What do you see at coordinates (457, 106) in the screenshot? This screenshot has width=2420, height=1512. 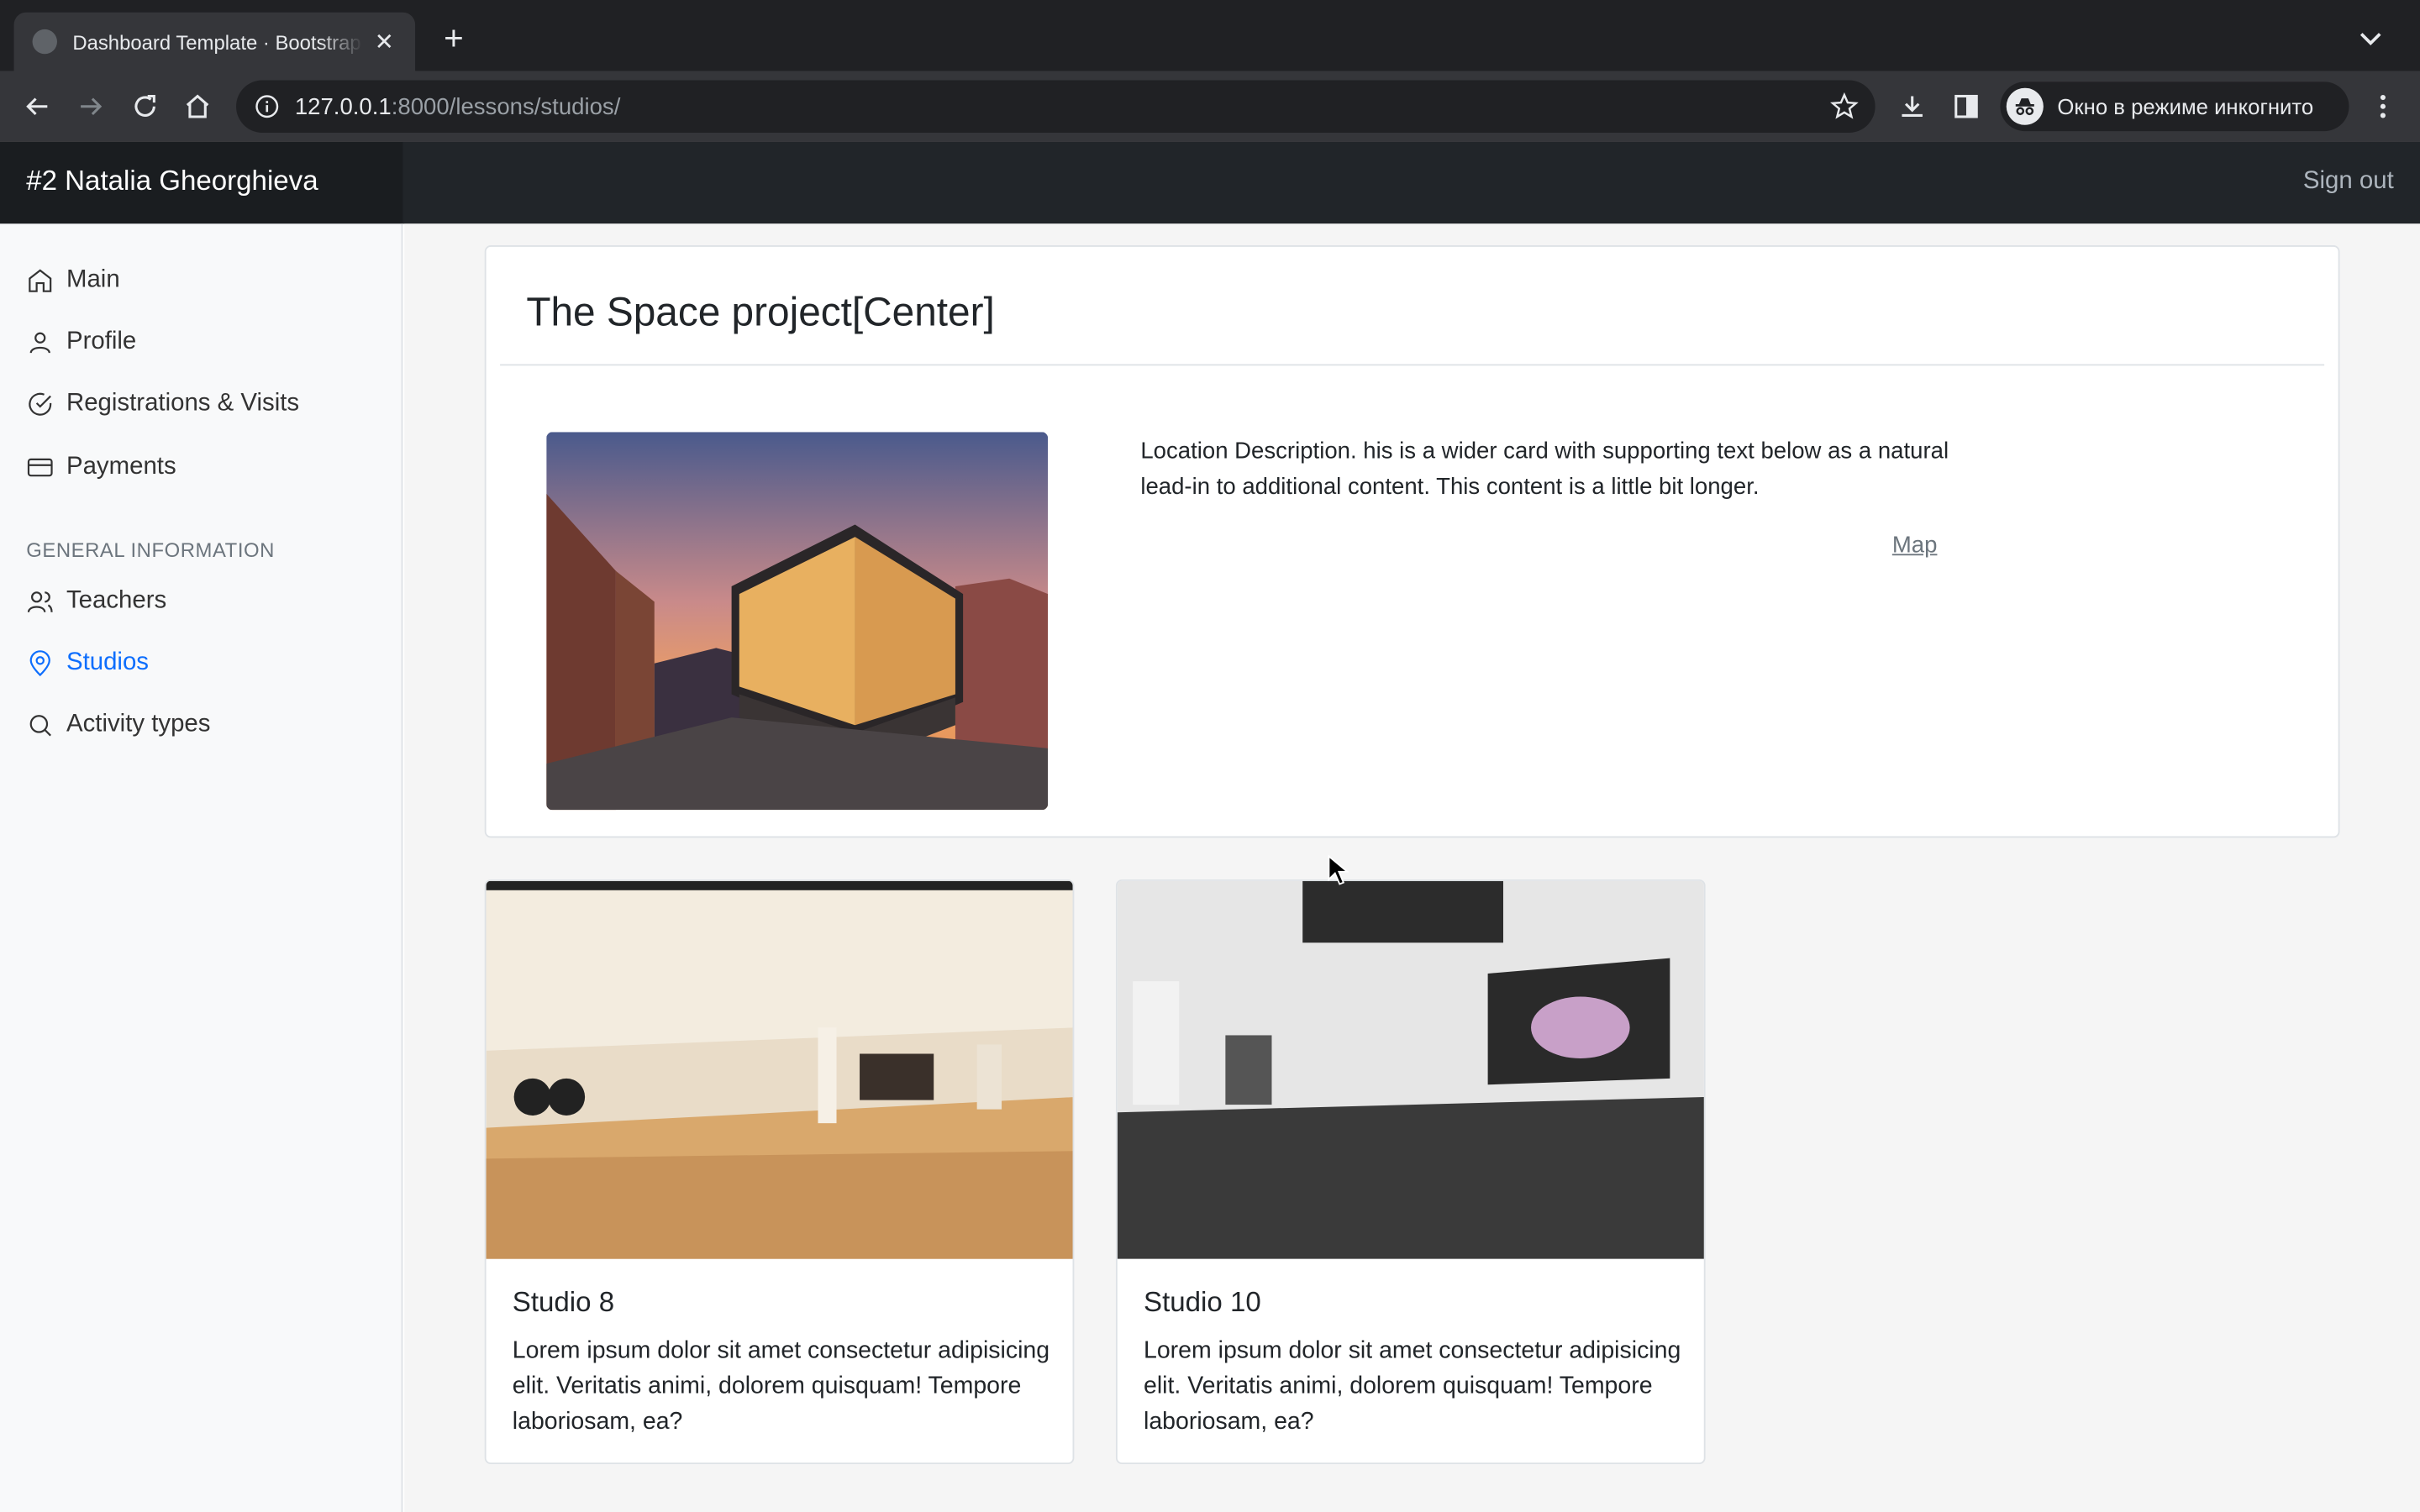 I see `url-text: 127.0.0.1:8000/lessons/studios/` at bounding box center [457, 106].